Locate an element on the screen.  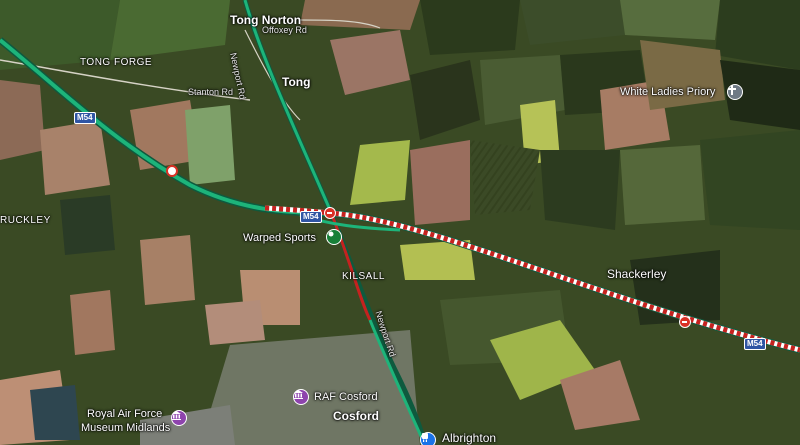
place-kilsall: KILSALL is located at coordinates (363, 276).